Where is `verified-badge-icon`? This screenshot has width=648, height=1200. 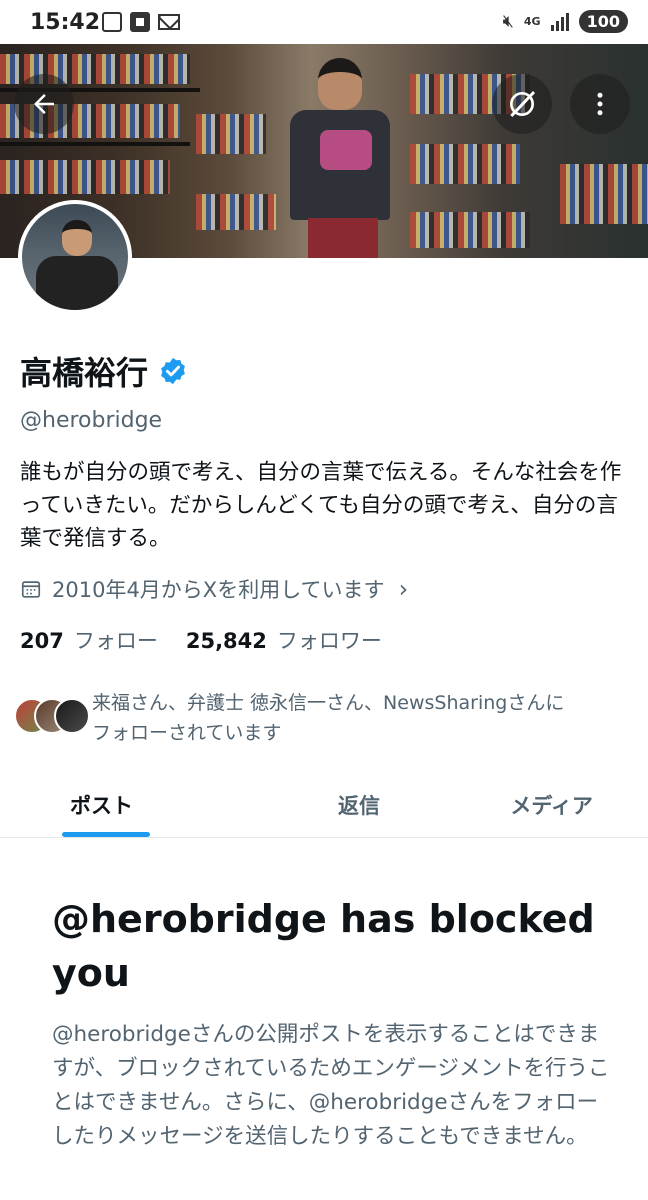
verified-badge-icon is located at coordinates (173, 371).